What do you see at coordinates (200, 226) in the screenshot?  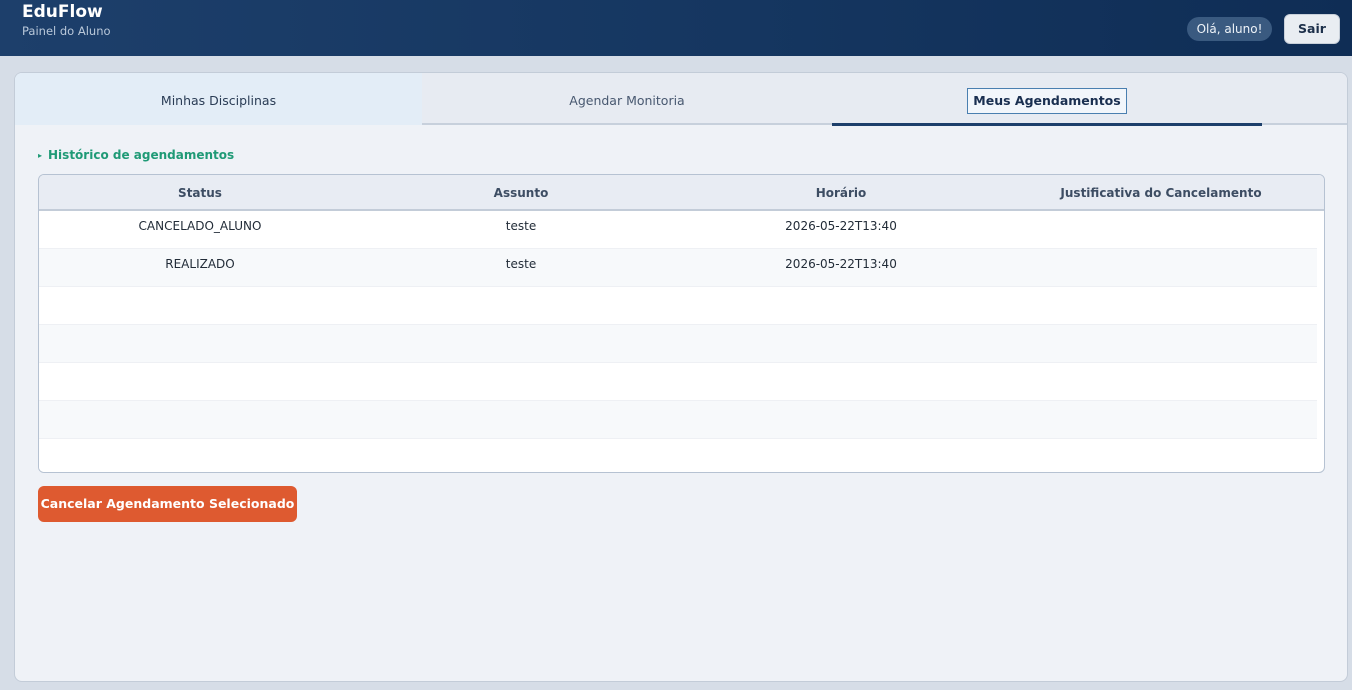 I see `cell-status: CANCELADO_ALUNO` at bounding box center [200, 226].